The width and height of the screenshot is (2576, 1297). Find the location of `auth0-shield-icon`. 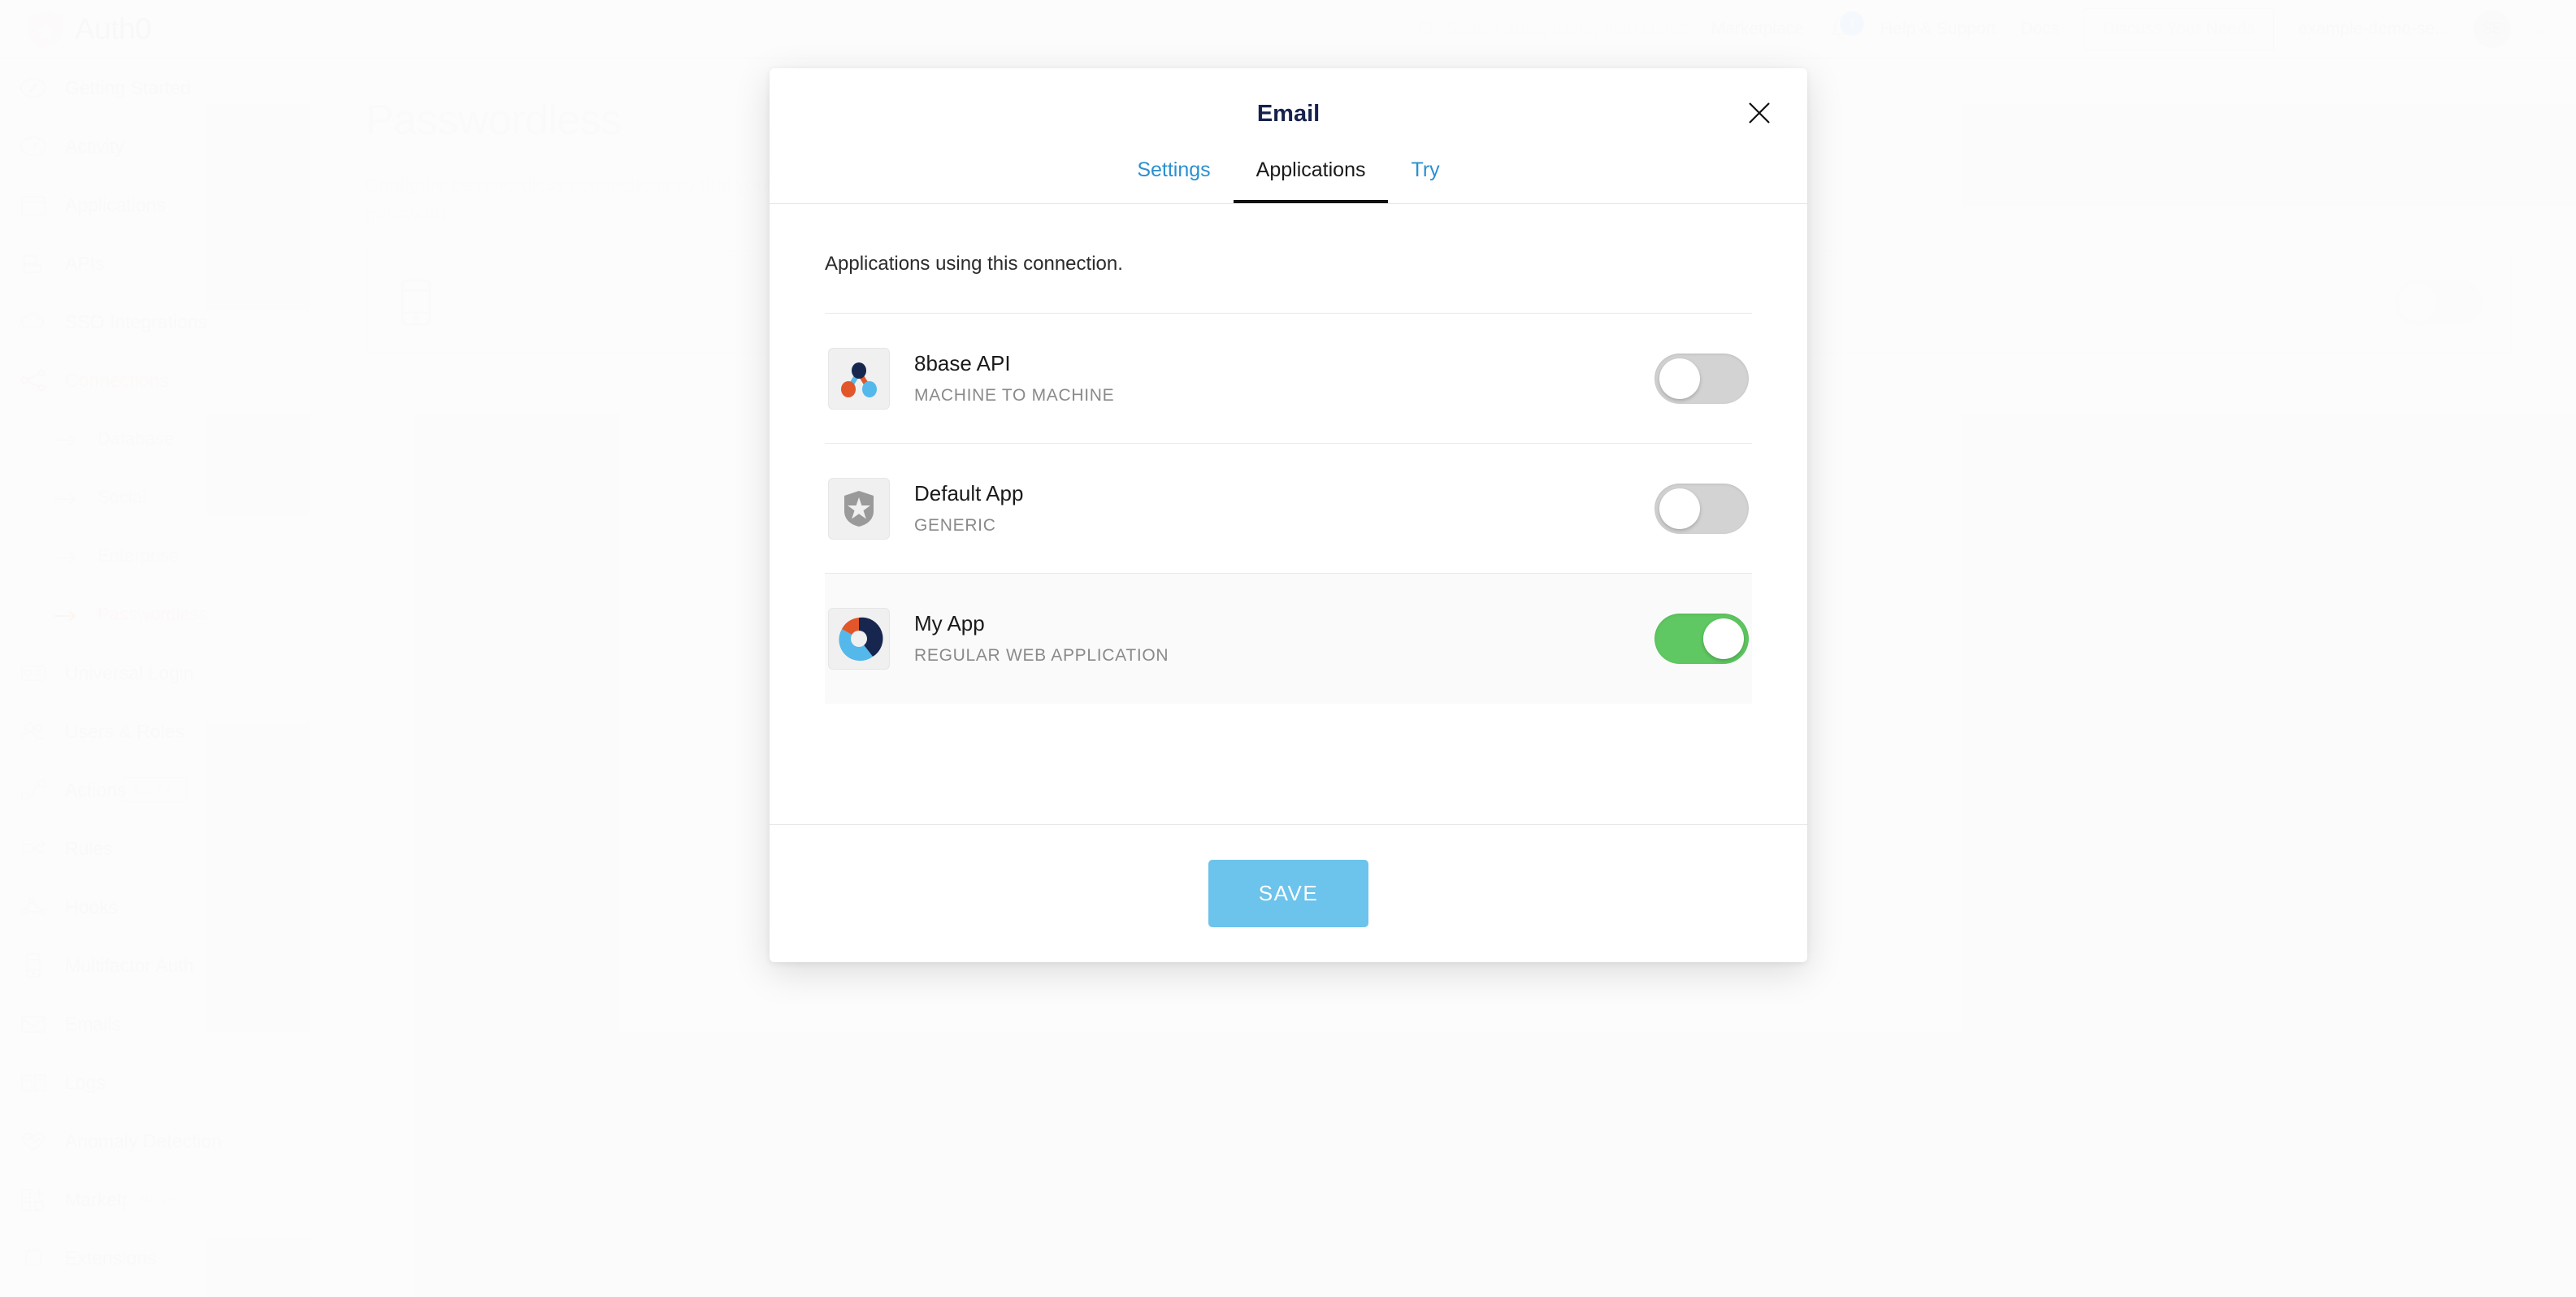

auth0-shield-icon is located at coordinates (859, 508).